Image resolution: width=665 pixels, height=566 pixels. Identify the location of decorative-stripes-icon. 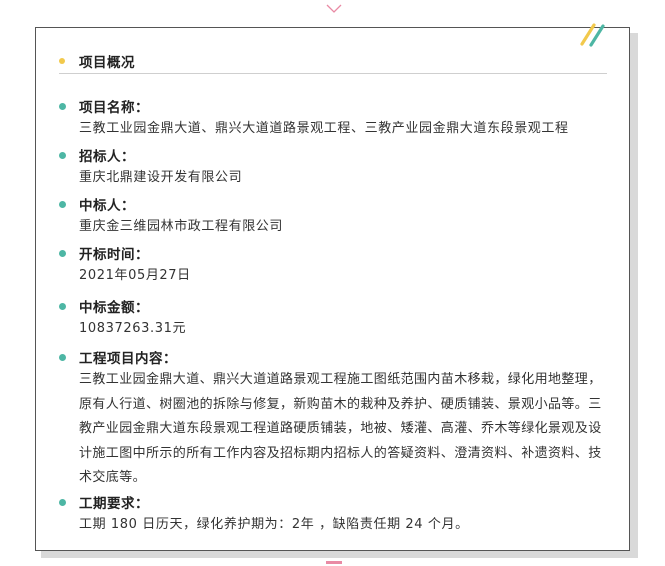
(592, 35).